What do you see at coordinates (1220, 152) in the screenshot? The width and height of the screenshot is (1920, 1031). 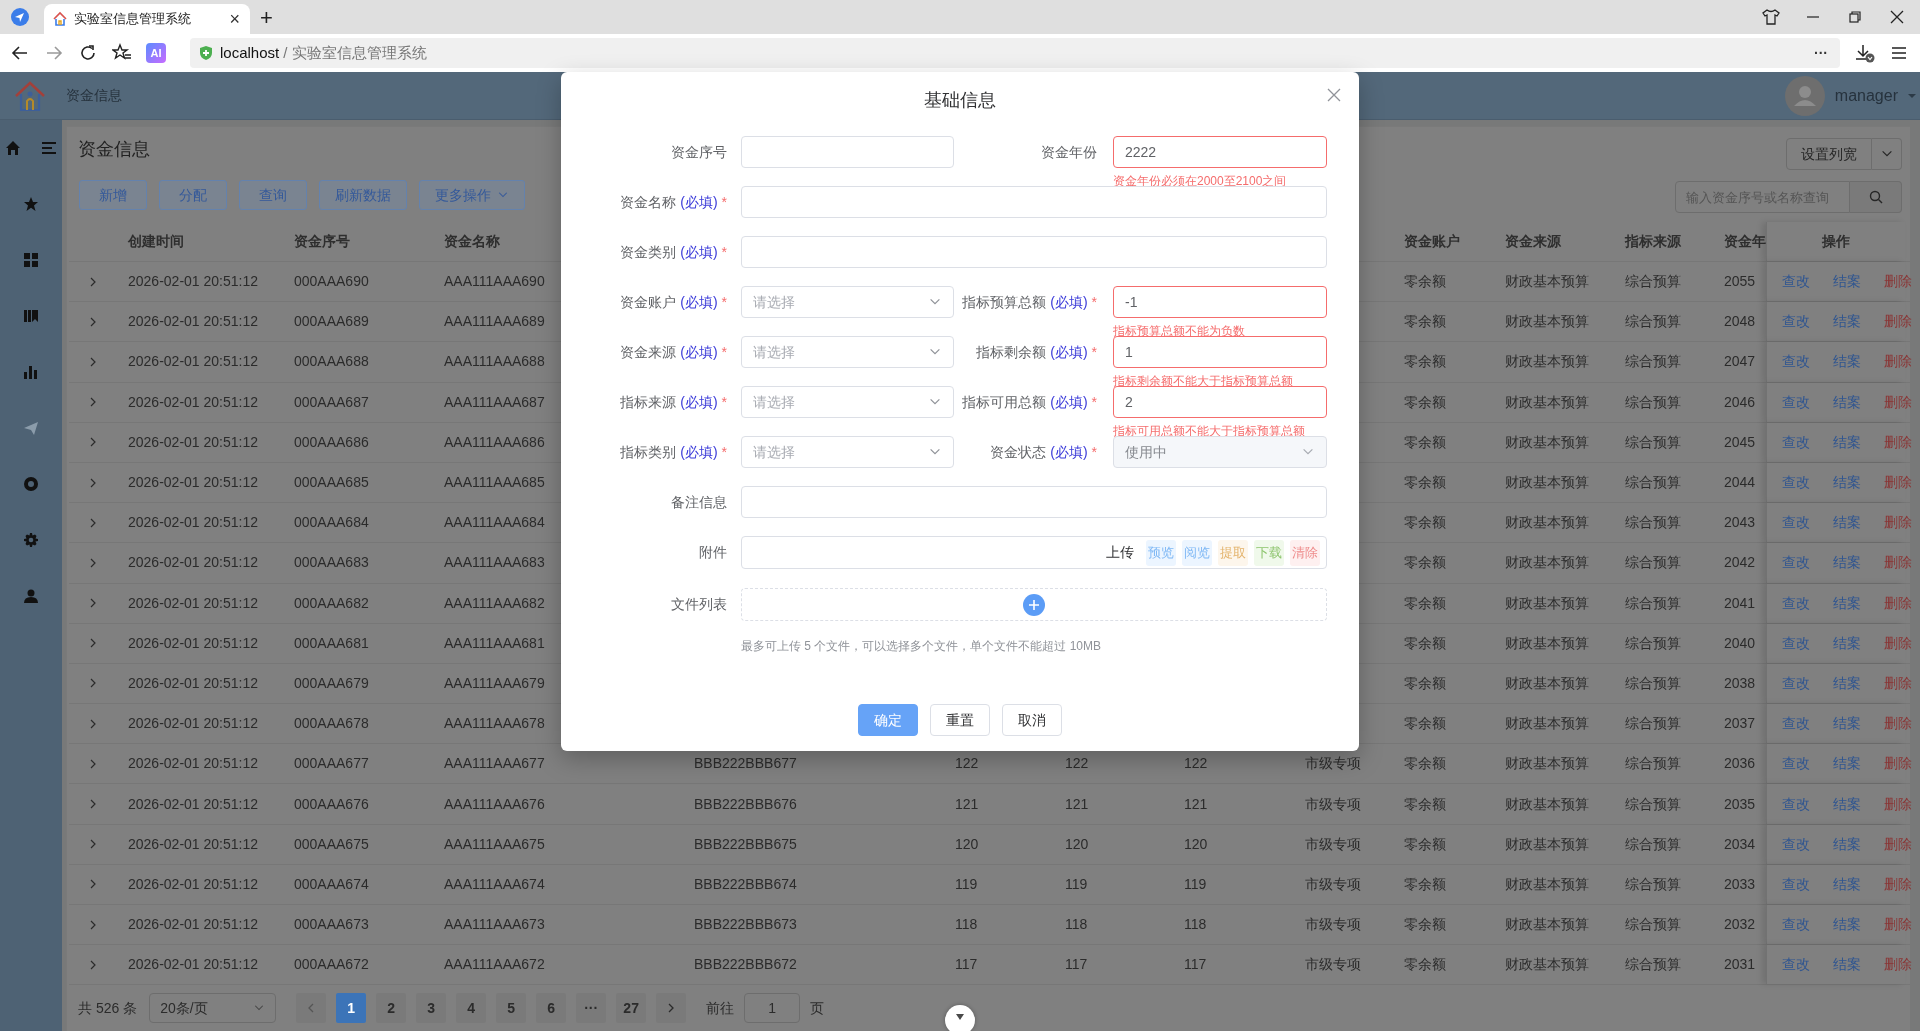 I see `input-field: 2222` at bounding box center [1220, 152].